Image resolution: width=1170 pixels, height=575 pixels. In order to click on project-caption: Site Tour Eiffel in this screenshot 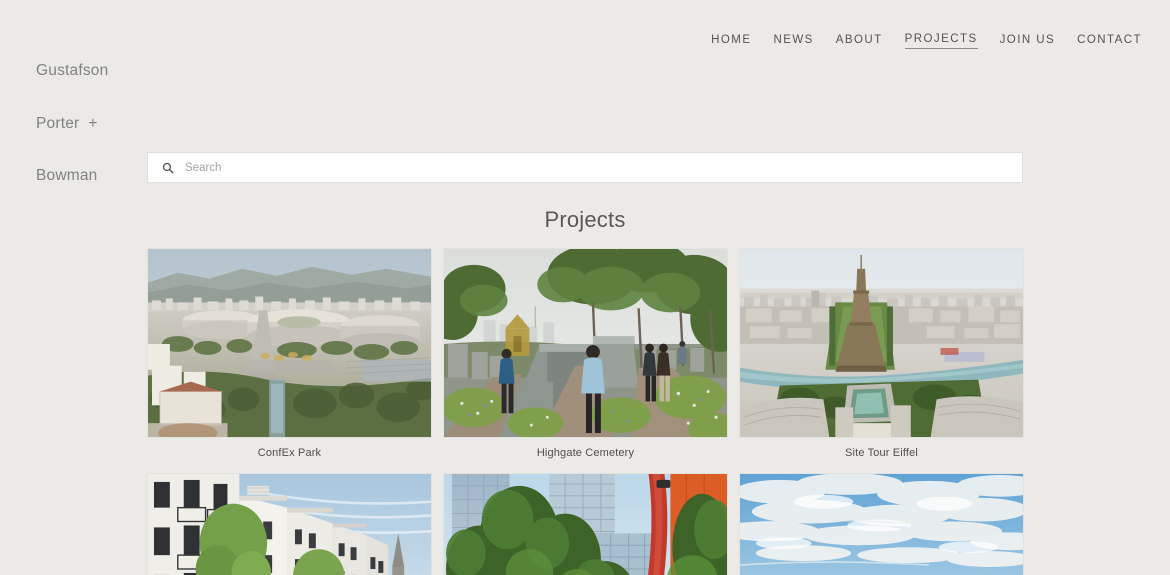, I will do `click(881, 455)`.